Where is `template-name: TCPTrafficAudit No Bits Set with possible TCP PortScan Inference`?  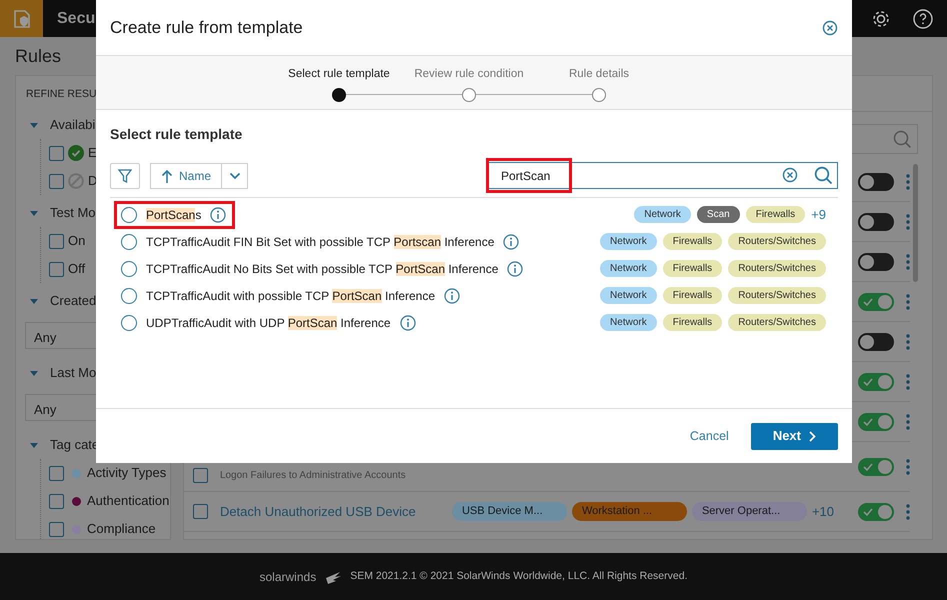 template-name: TCPTrafficAudit No Bits Set with possible TCP PortScan Inference is located at coordinates (322, 269).